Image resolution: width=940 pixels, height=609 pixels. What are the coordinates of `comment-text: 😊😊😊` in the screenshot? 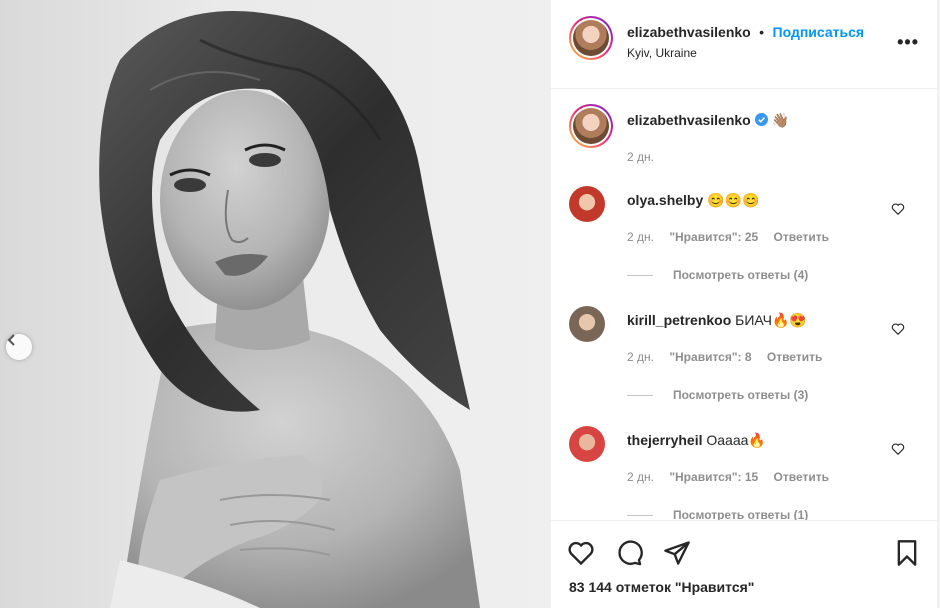 It's located at (733, 200).